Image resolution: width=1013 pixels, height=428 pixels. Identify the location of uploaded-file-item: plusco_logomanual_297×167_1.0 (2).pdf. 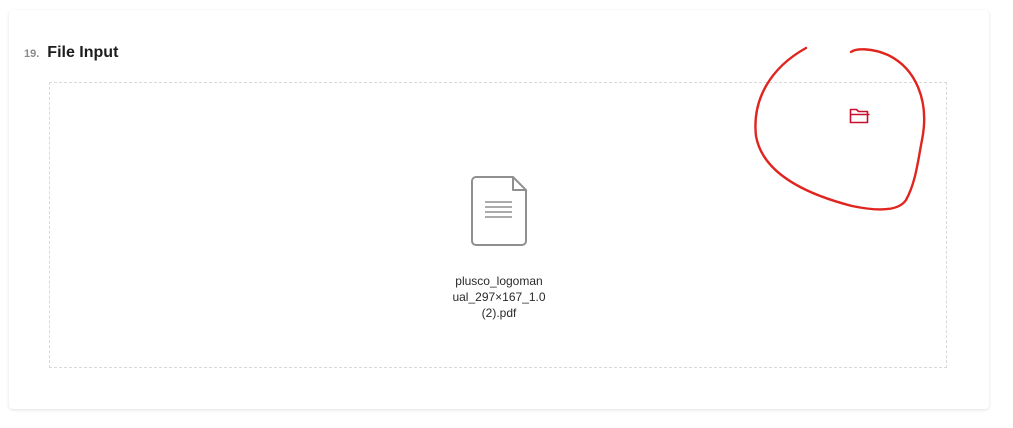
(499, 248).